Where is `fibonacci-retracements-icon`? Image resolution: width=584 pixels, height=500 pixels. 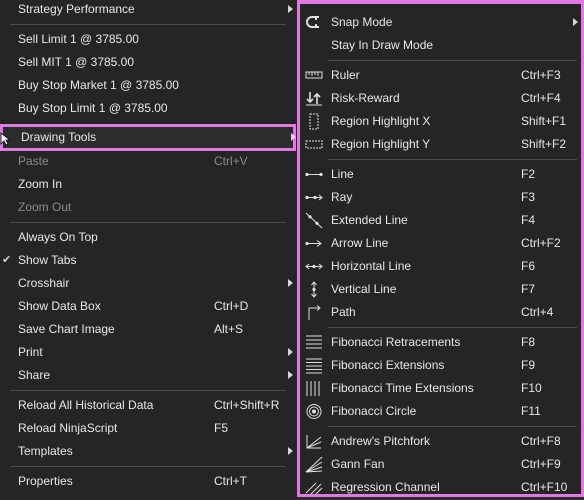
fibonacci-retracements-icon is located at coordinates (314, 342).